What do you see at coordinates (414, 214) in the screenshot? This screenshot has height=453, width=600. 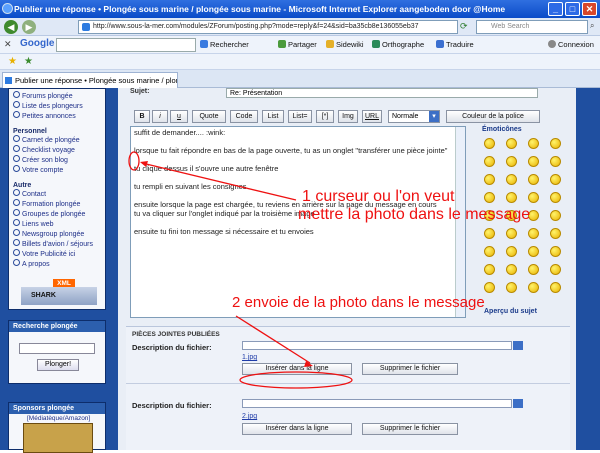 I see `annotation-text-1b: mettre la photo dans le message` at bounding box center [414, 214].